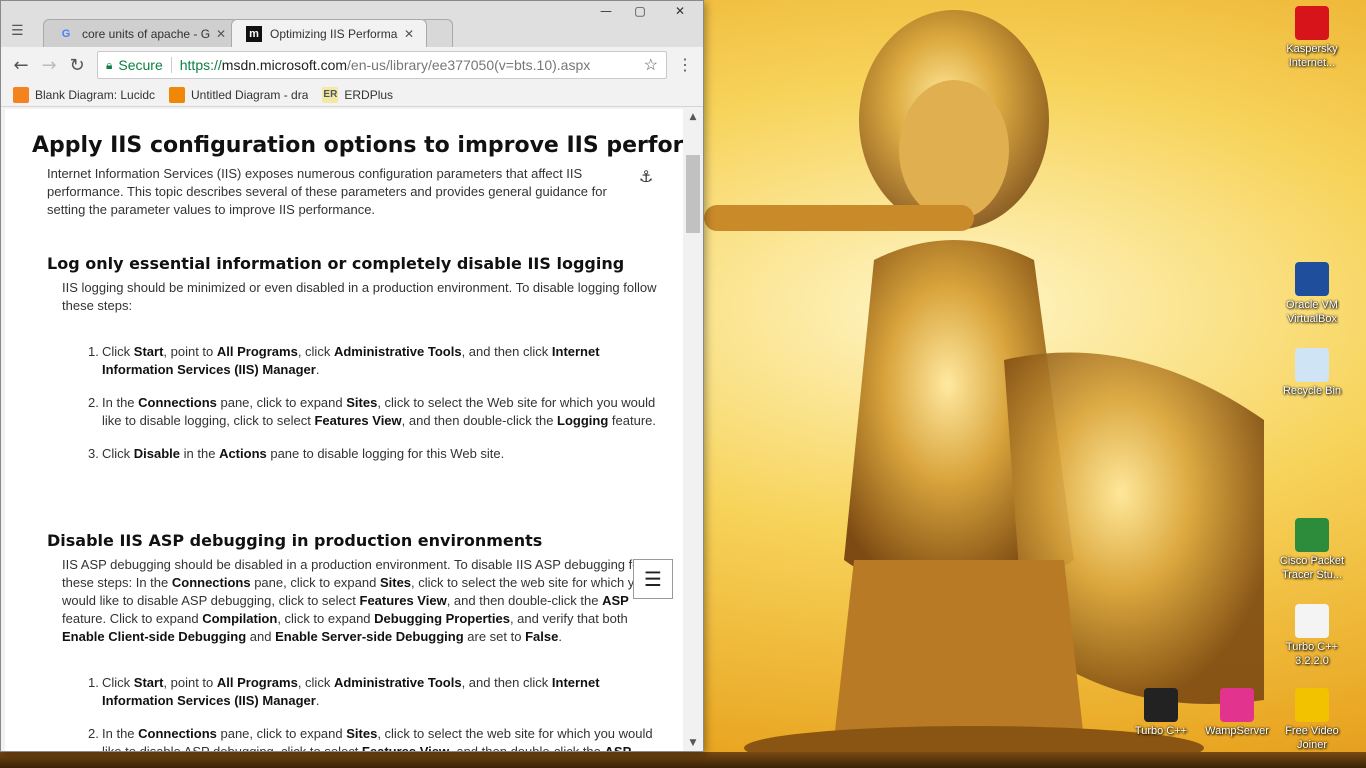 The image size is (1366, 768). Describe the element at coordinates (330, 94) in the screenshot. I see `erdplus-icon: ER` at that location.